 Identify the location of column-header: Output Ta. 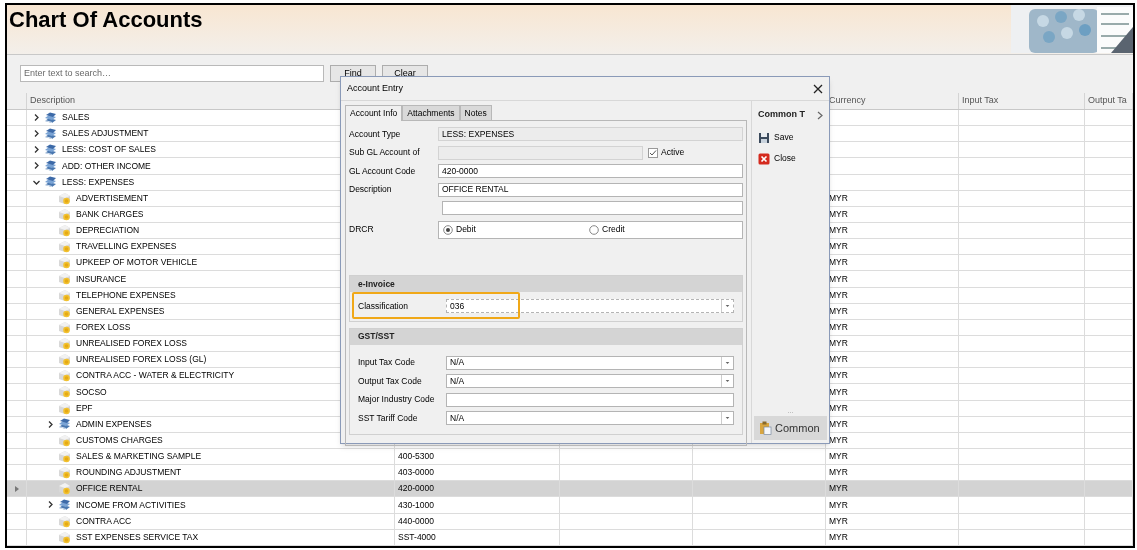
(1107, 101).